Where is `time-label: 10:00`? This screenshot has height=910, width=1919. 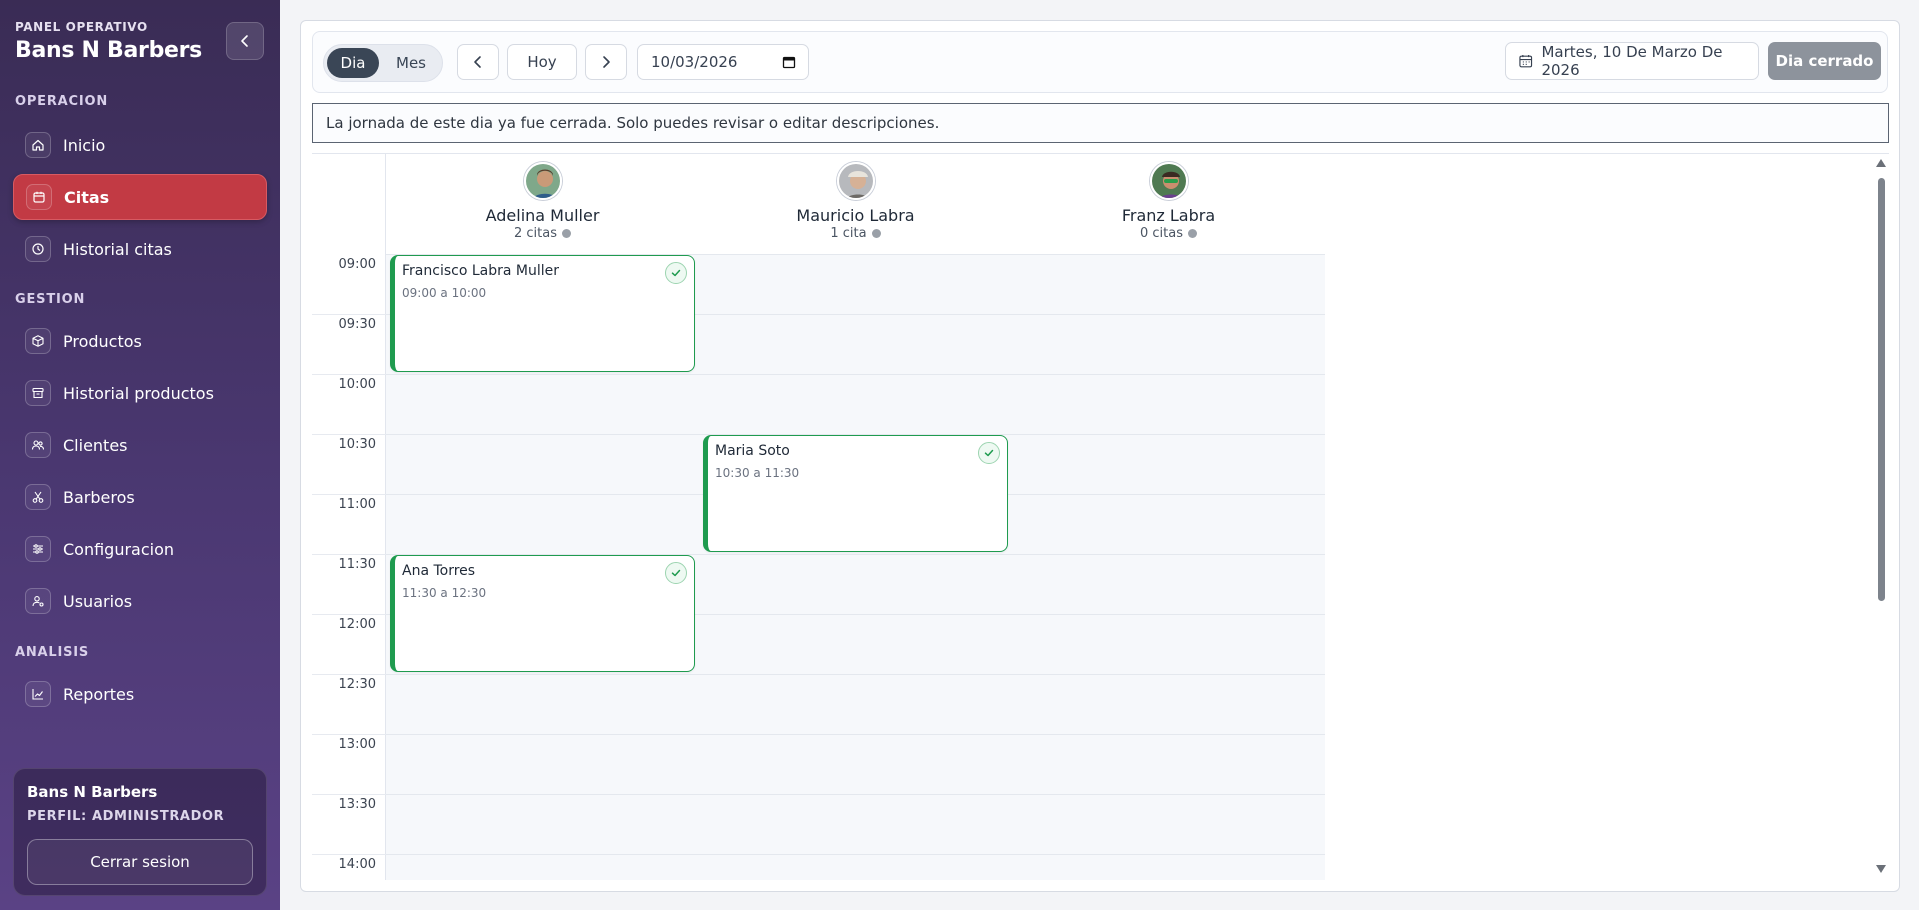
time-label: 10:00 is located at coordinates (357, 384).